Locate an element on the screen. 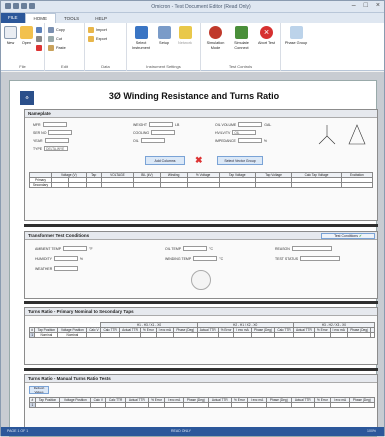 The width and height of the screenshot is (385, 437). type-field: TYPE DELTA-WYE is located at coordinates (51, 148).